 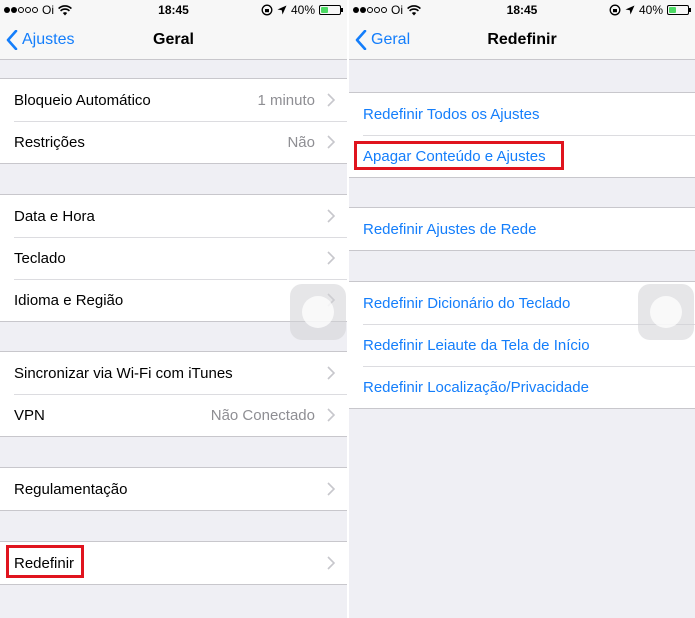 What do you see at coordinates (44, 563) in the screenshot?
I see `row-label: Redefinir` at bounding box center [44, 563].